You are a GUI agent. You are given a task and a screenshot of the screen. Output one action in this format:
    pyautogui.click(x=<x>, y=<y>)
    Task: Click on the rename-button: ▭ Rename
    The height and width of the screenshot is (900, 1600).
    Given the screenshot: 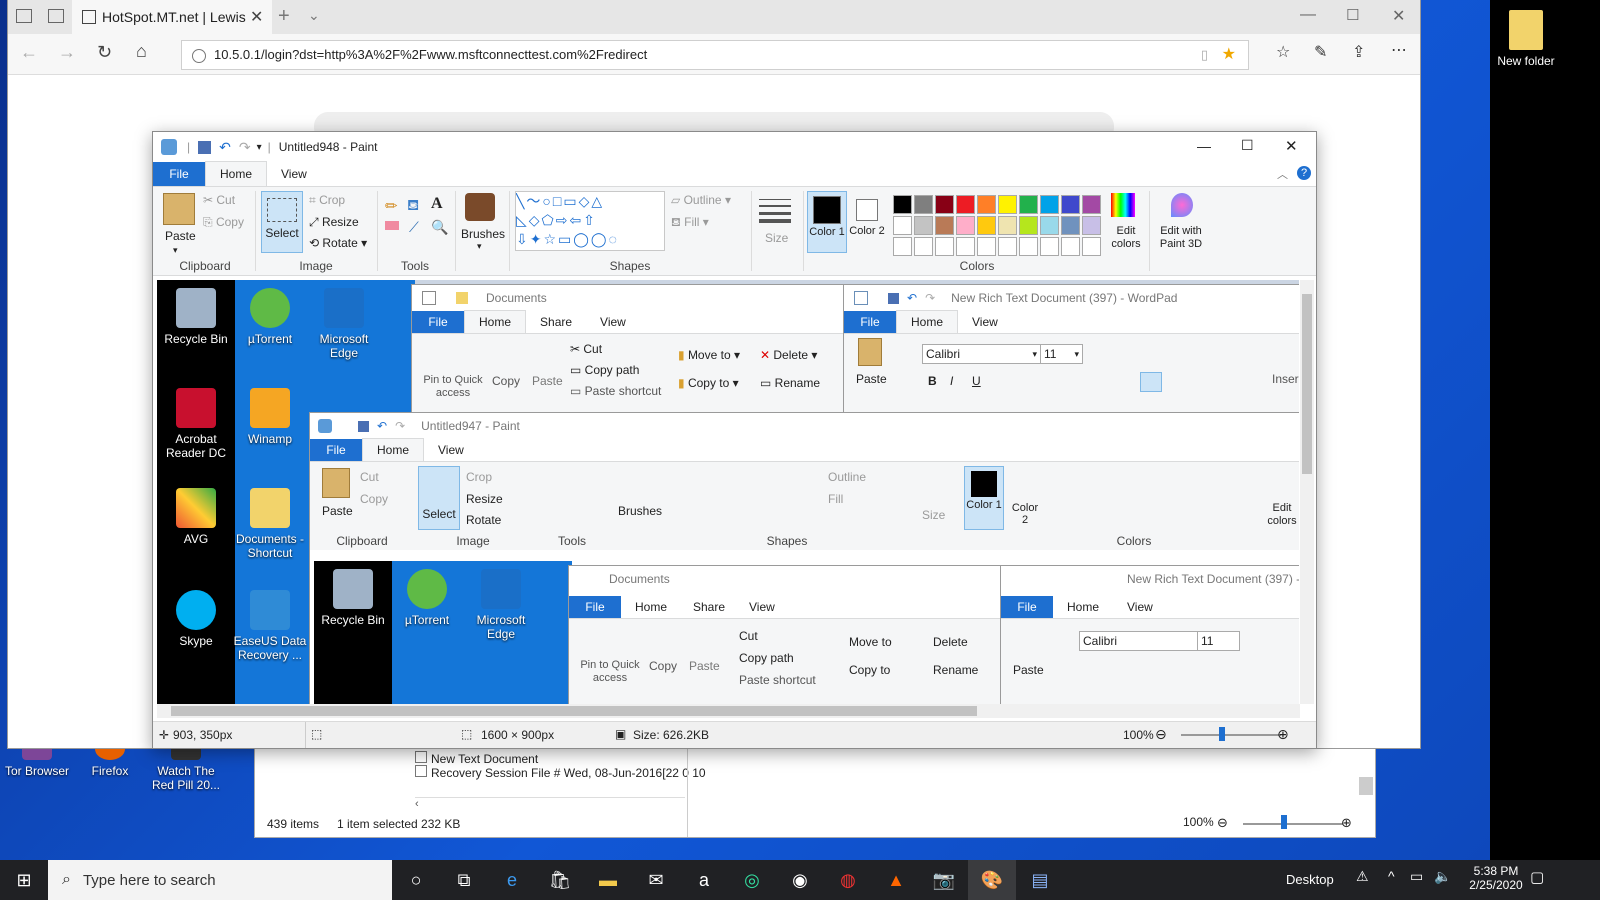 What is the action you would take?
    pyautogui.click(x=790, y=383)
    